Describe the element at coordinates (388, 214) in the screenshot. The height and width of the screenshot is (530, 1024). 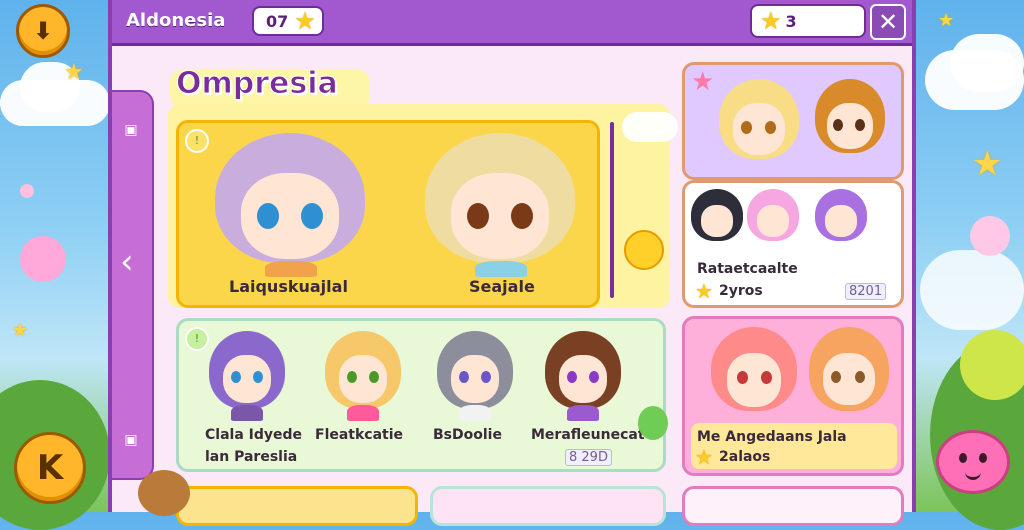
I see `featured-card: ! Laiquskuajlal Seajale` at that location.